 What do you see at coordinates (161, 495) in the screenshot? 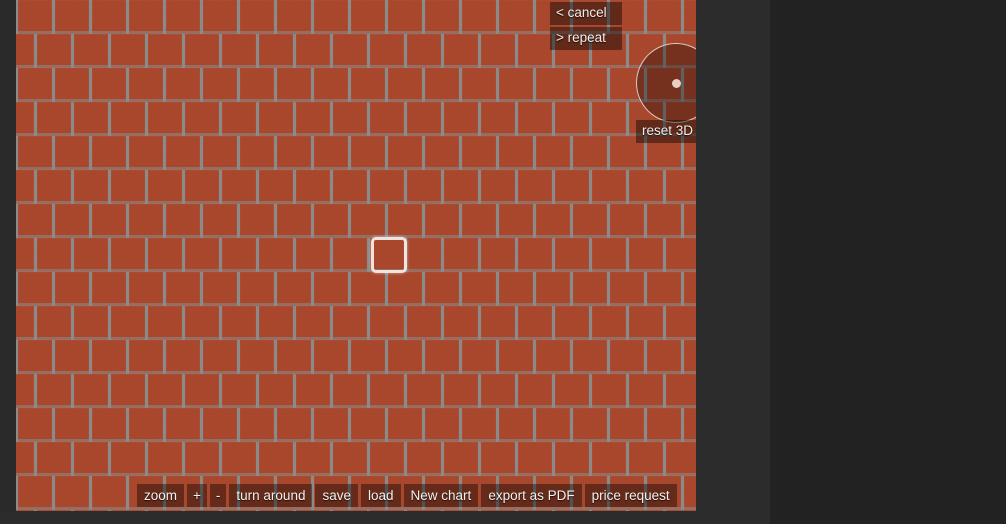
I see `zoom-button: zoom` at bounding box center [161, 495].